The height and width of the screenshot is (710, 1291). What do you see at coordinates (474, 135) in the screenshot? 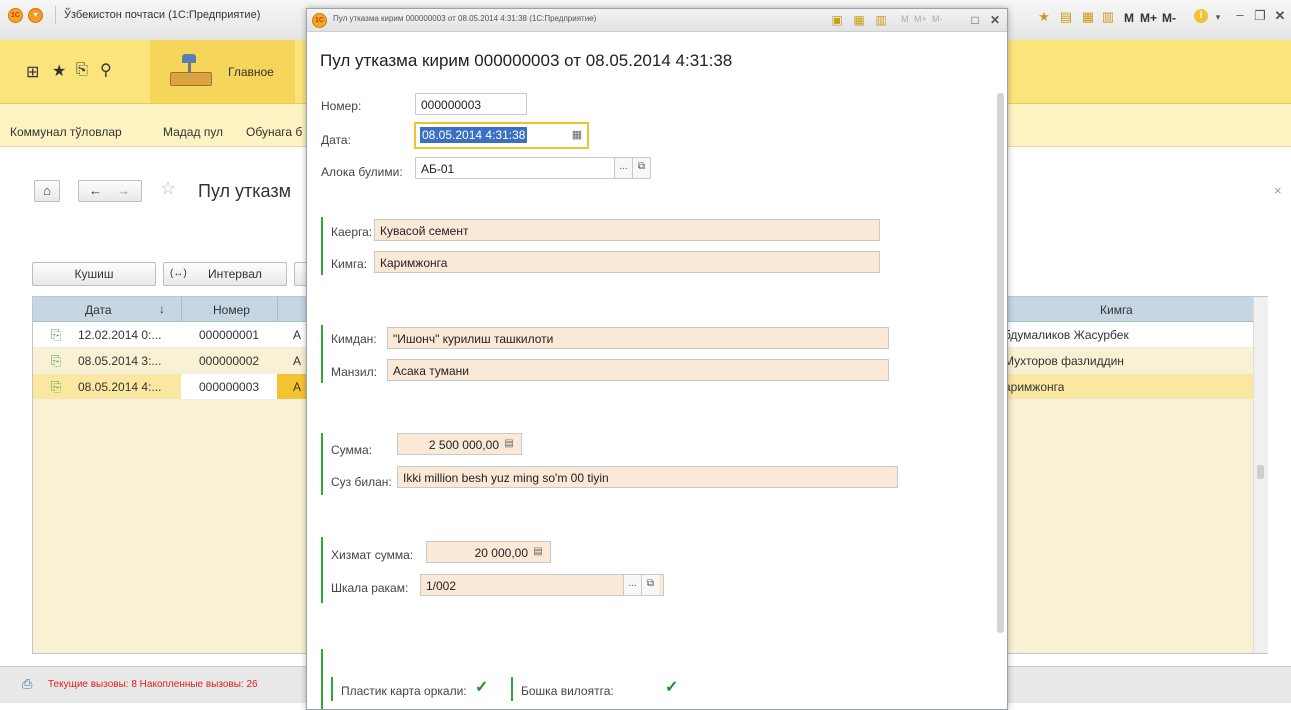
I see `date-value-selected: 08.05.2014 4:31:38` at bounding box center [474, 135].